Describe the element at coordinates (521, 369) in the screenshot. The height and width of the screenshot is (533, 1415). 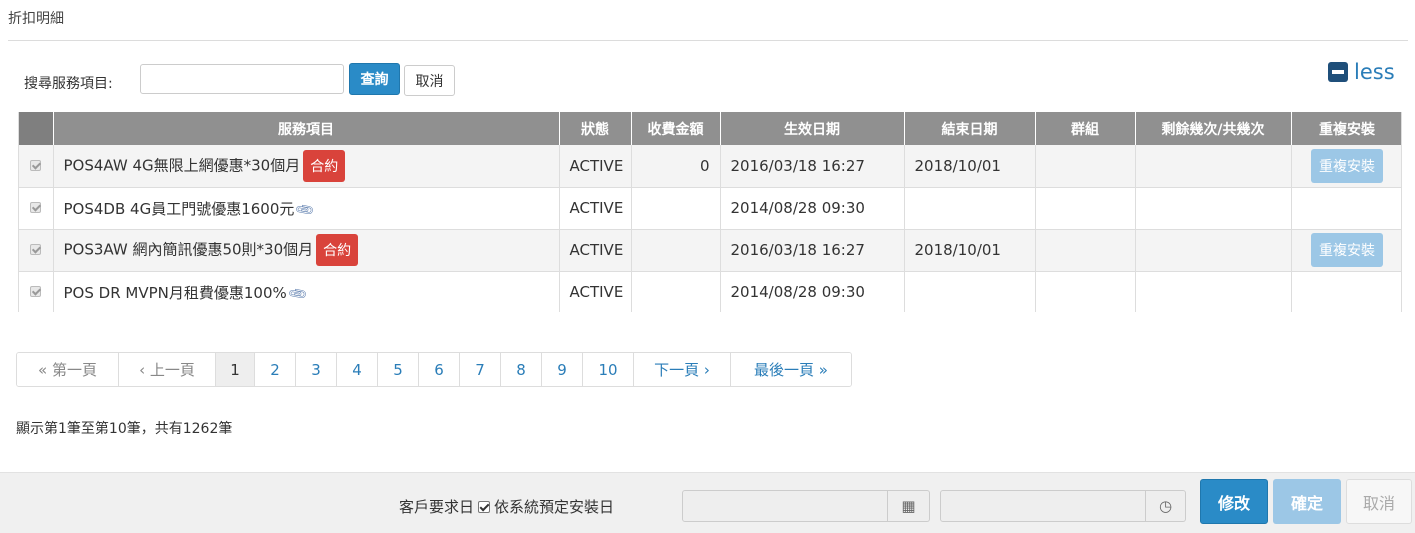
I see `page-8: 8` at that location.